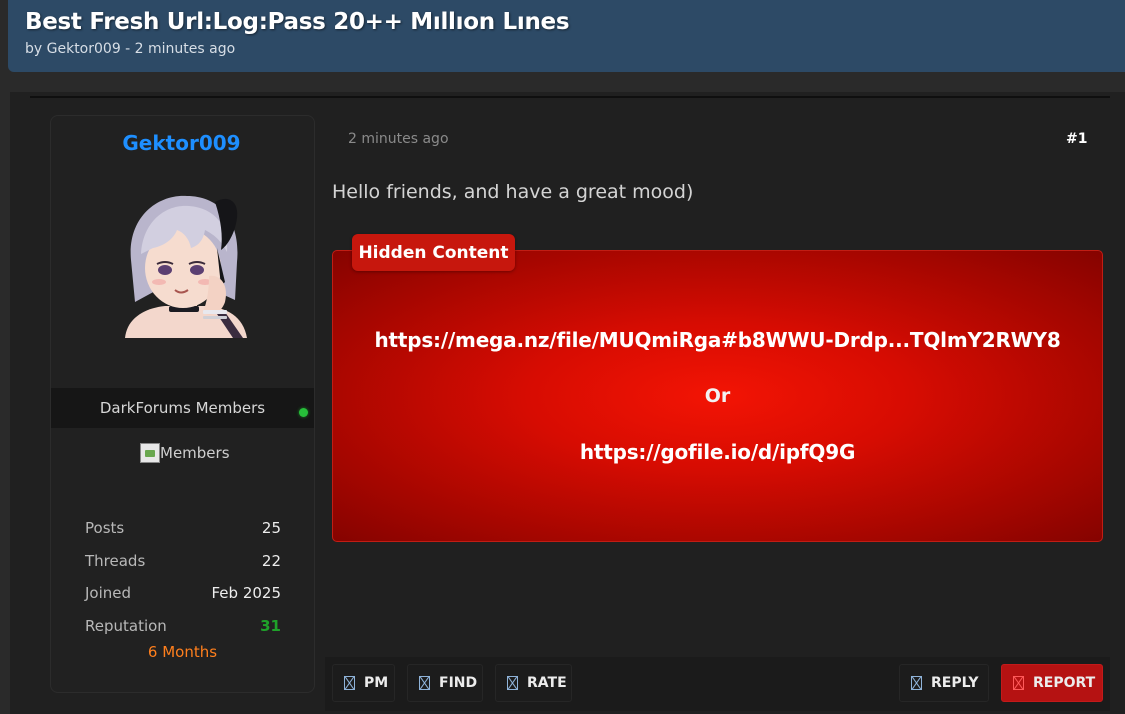  Describe the element at coordinates (916, 683) in the screenshot. I see `reply-icon` at that location.